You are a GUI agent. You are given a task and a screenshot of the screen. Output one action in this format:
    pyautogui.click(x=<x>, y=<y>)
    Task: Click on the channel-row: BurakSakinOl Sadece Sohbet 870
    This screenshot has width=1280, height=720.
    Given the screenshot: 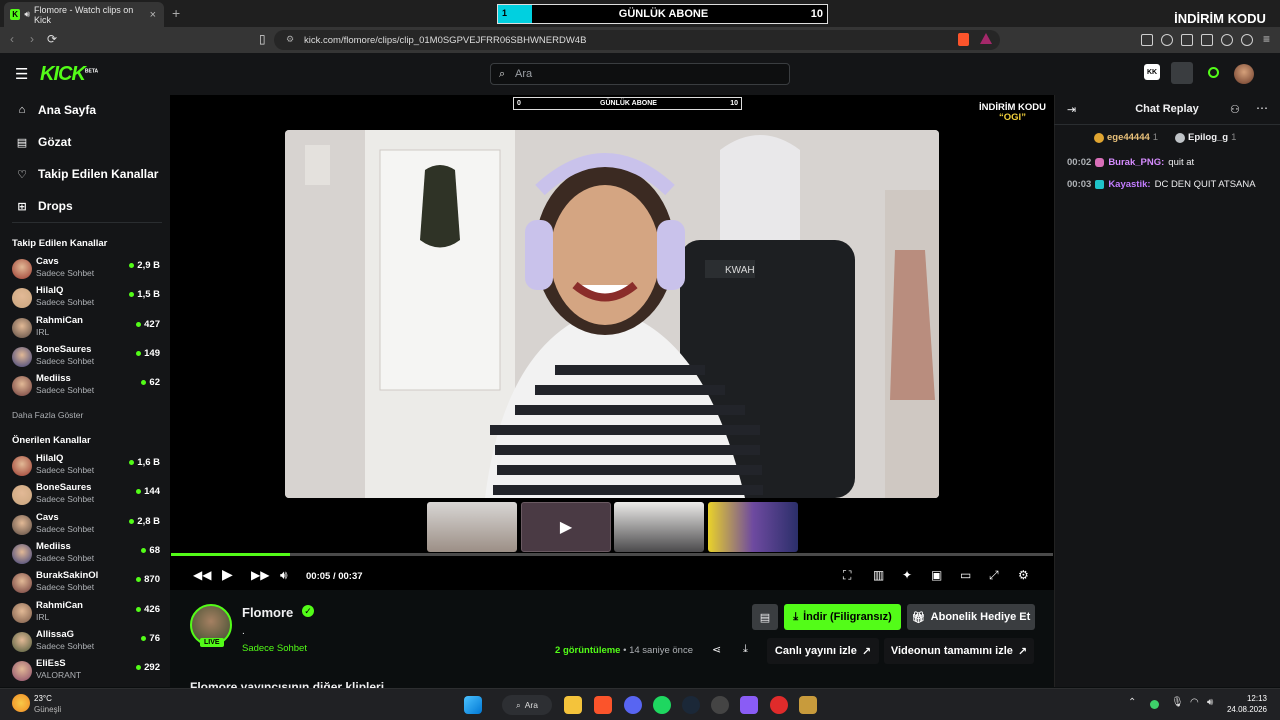 What is the action you would take?
    pyautogui.click(x=86, y=584)
    